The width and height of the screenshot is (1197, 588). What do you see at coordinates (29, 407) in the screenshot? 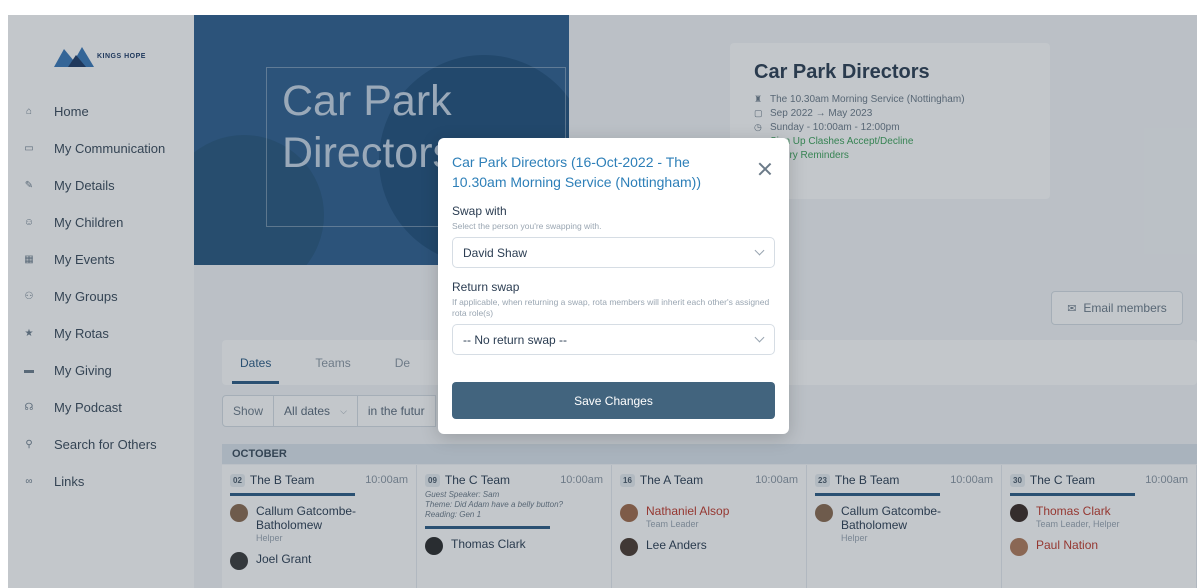
I see `headphones-icon: ☊` at bounding box center [29, 407].